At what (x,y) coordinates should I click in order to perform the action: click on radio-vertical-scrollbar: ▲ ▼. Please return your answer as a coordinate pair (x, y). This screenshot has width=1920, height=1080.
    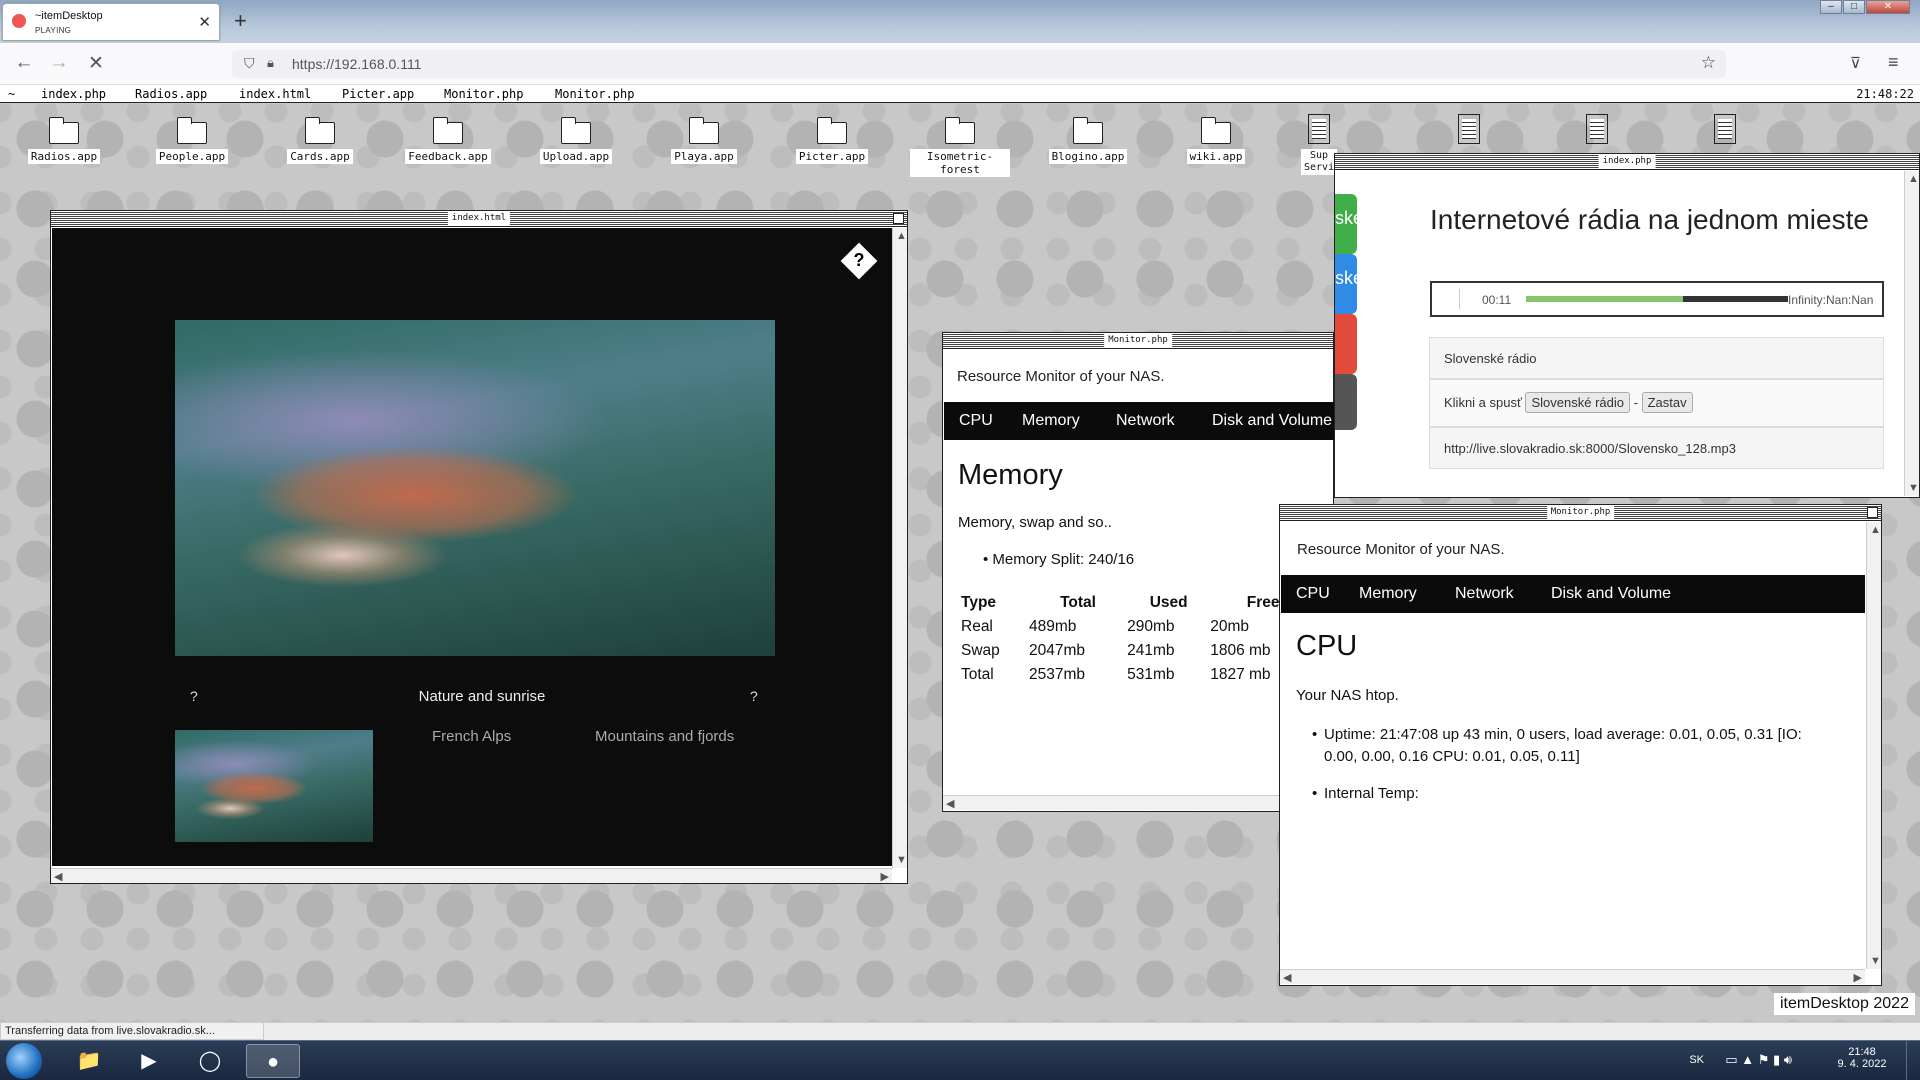
    Looking at the image, I should click on (1911, 333).